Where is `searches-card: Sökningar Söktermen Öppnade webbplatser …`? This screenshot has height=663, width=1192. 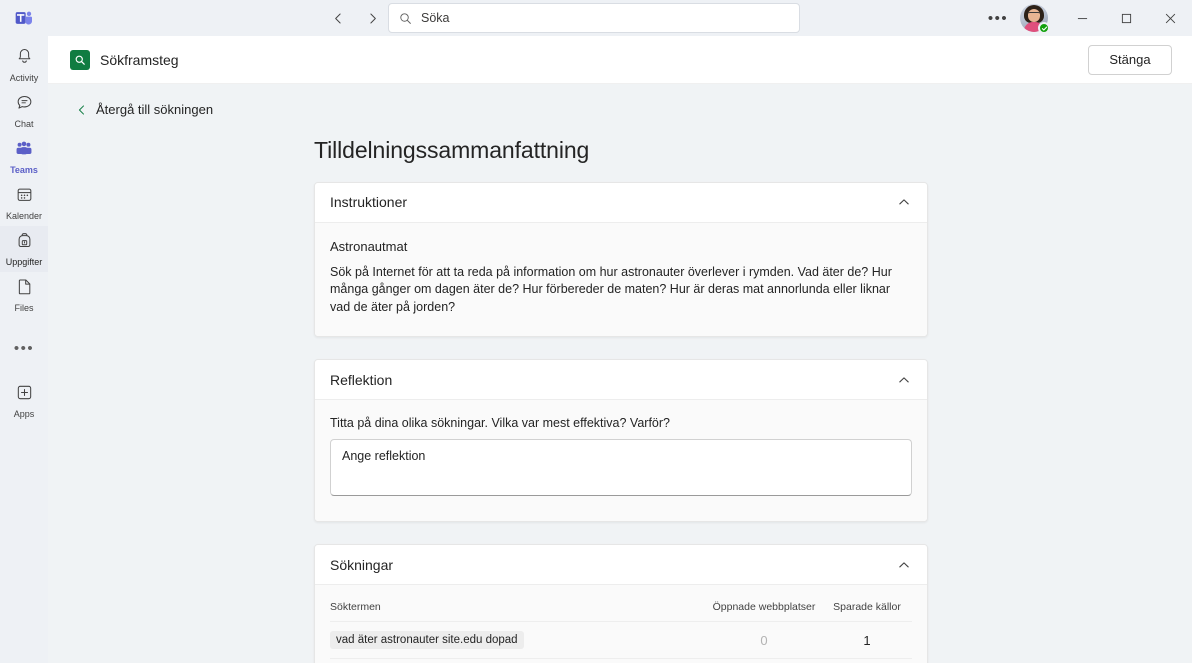
searches-card: Sökningar Söktermen Öppnade webbplatser … is located at coordinates (621, 603).